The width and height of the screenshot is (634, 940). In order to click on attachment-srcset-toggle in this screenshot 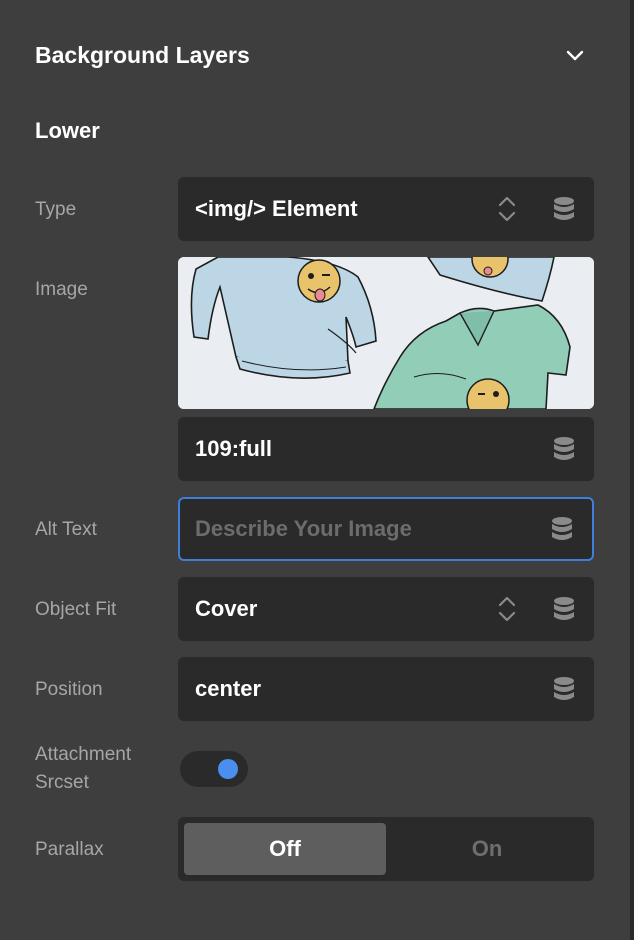, I will do `click(214, 769)`.